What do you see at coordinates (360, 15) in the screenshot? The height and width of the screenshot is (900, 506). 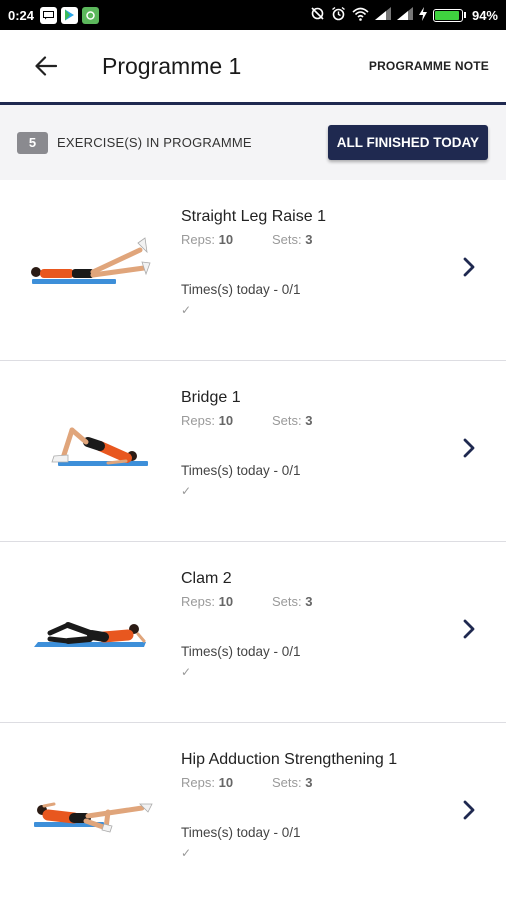 I see `wifi-icon` at bounding box center [360, 15].